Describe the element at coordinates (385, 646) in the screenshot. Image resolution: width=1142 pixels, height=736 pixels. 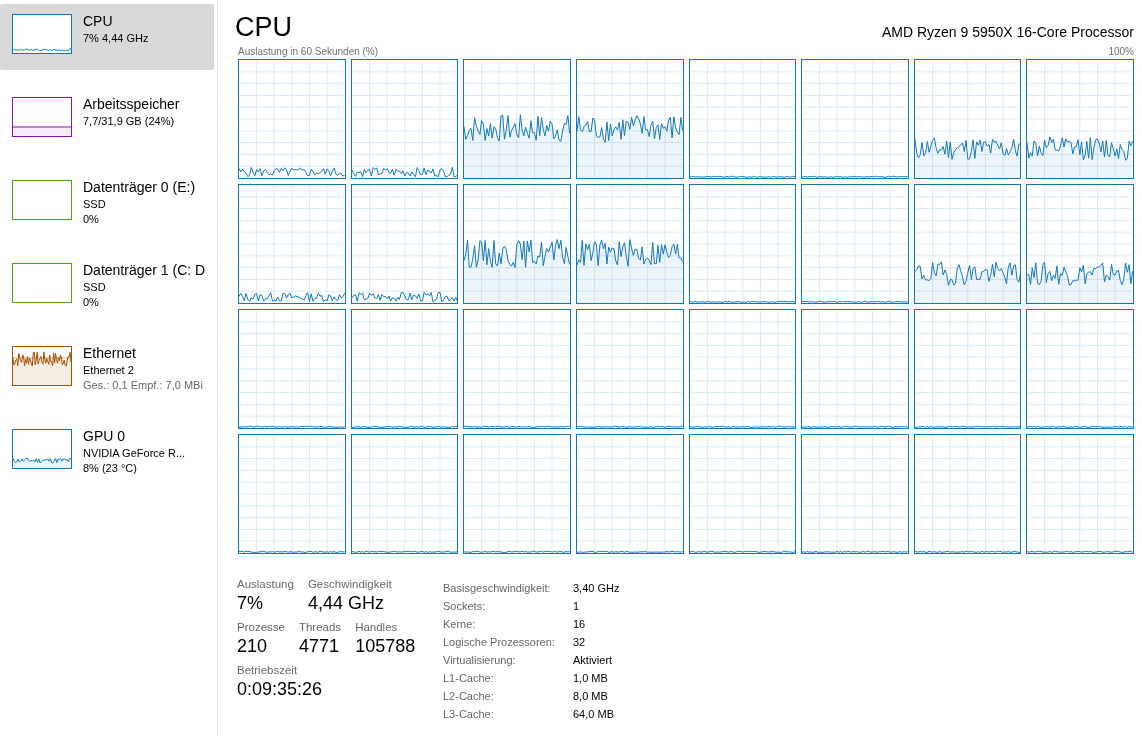
I see `stat-value: 105788` at that location.